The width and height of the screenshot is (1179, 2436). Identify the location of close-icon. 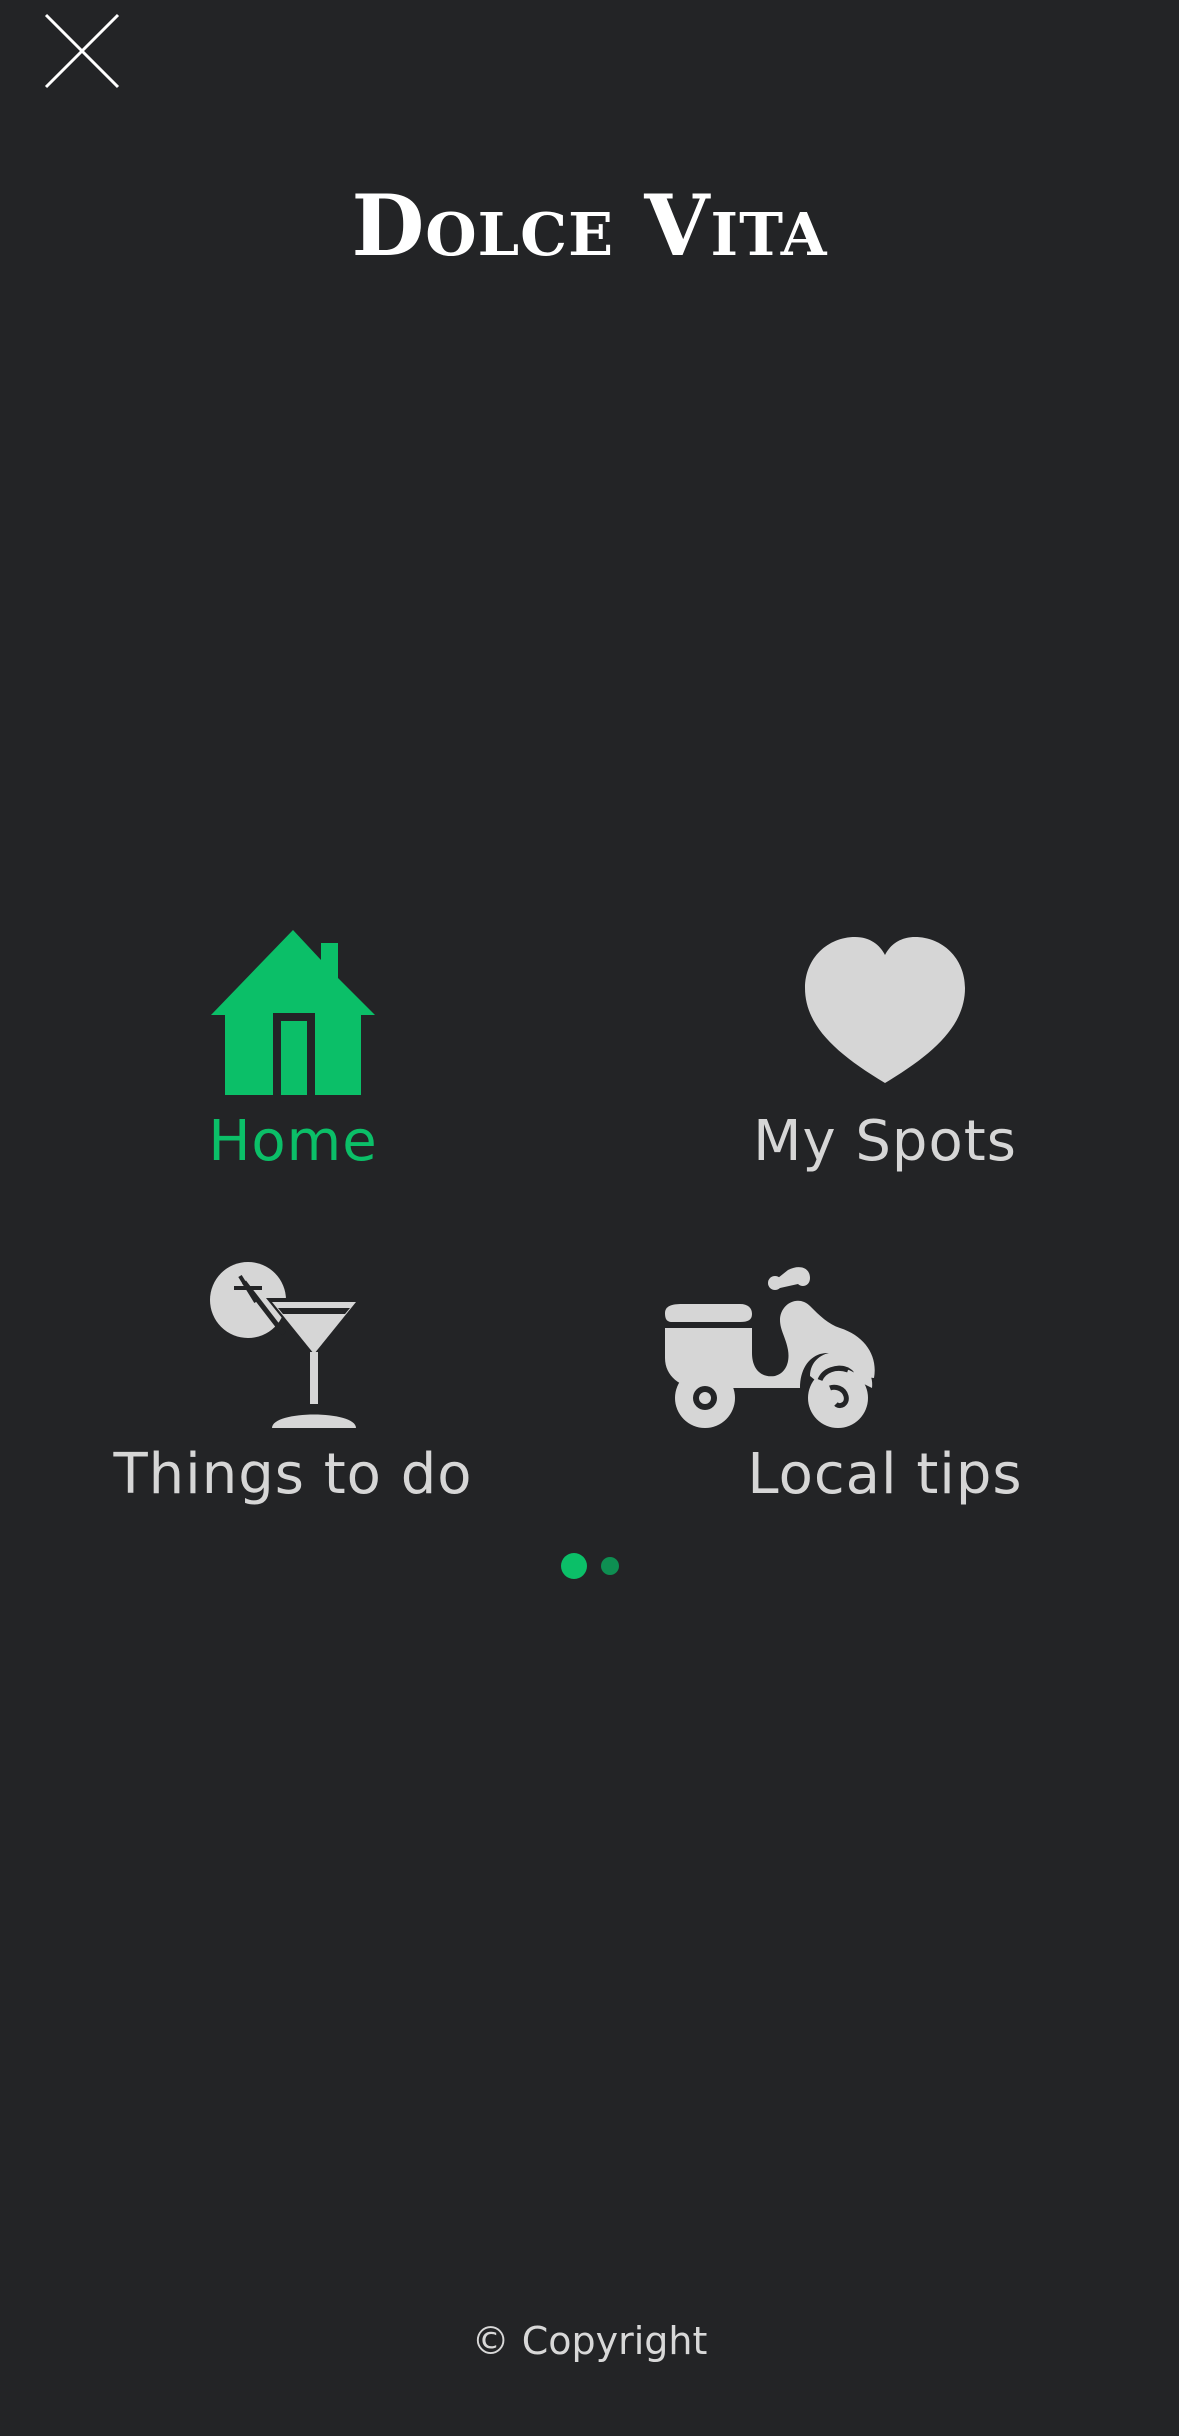
(82, 51).